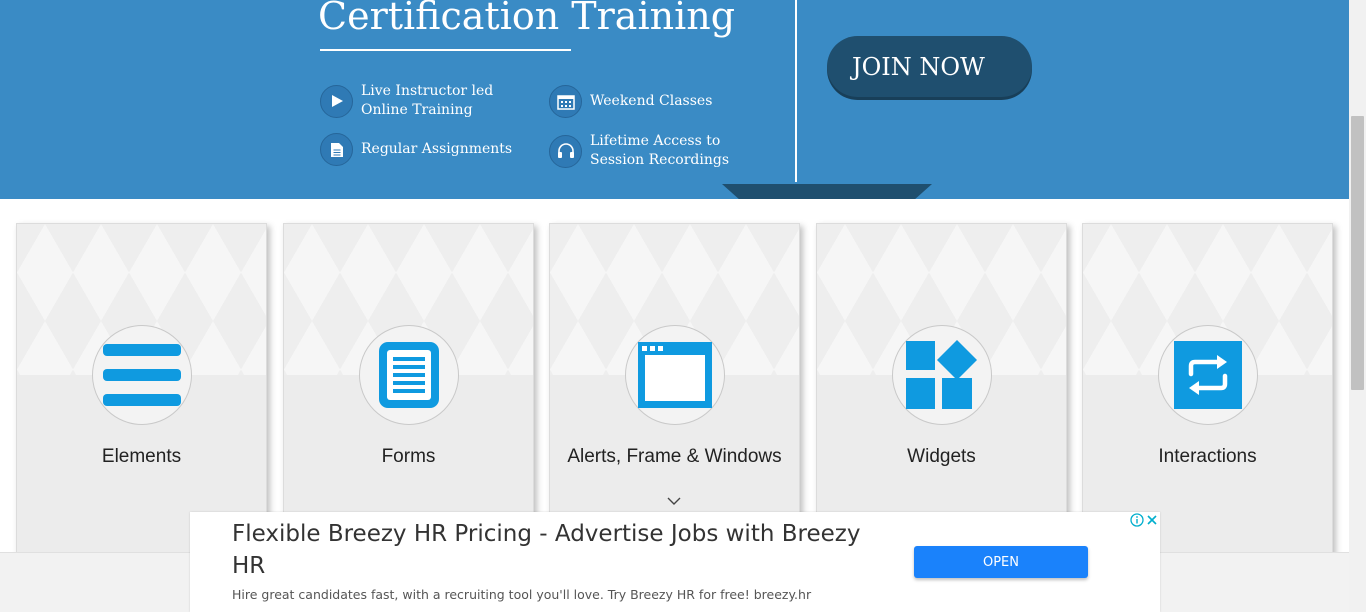 This screenshot has height=612, width=1366. I want to click on widgets-icon, so click(941, 374).